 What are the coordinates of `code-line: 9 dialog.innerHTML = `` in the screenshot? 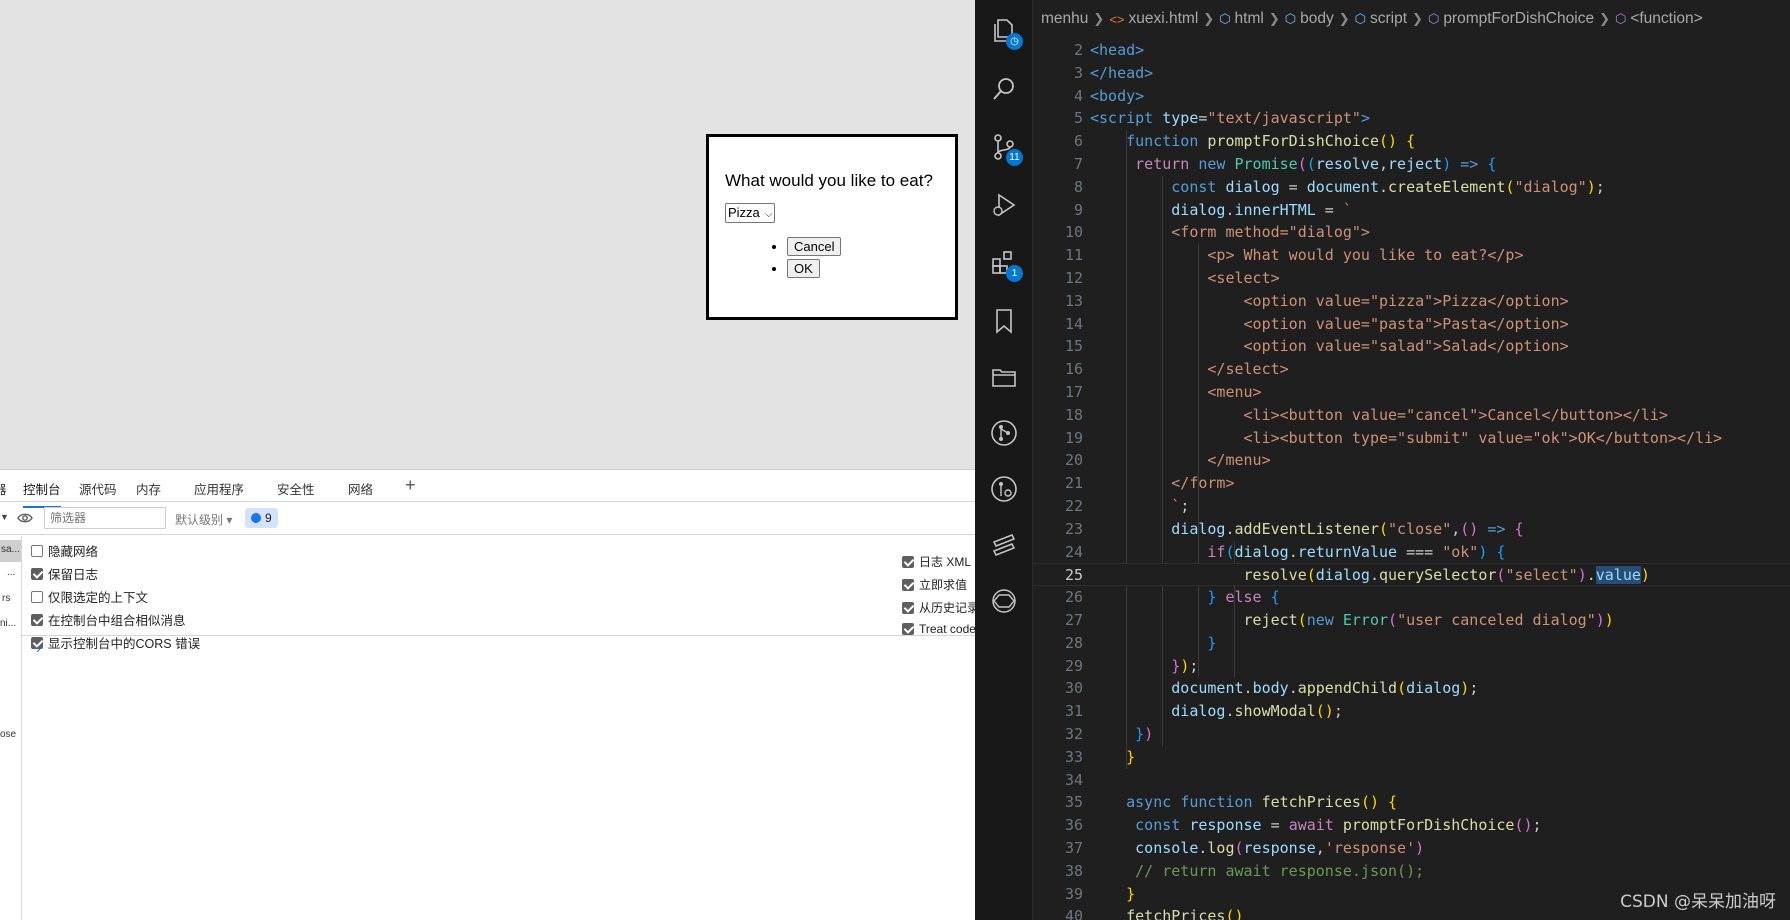 It's located at (1411, 210).